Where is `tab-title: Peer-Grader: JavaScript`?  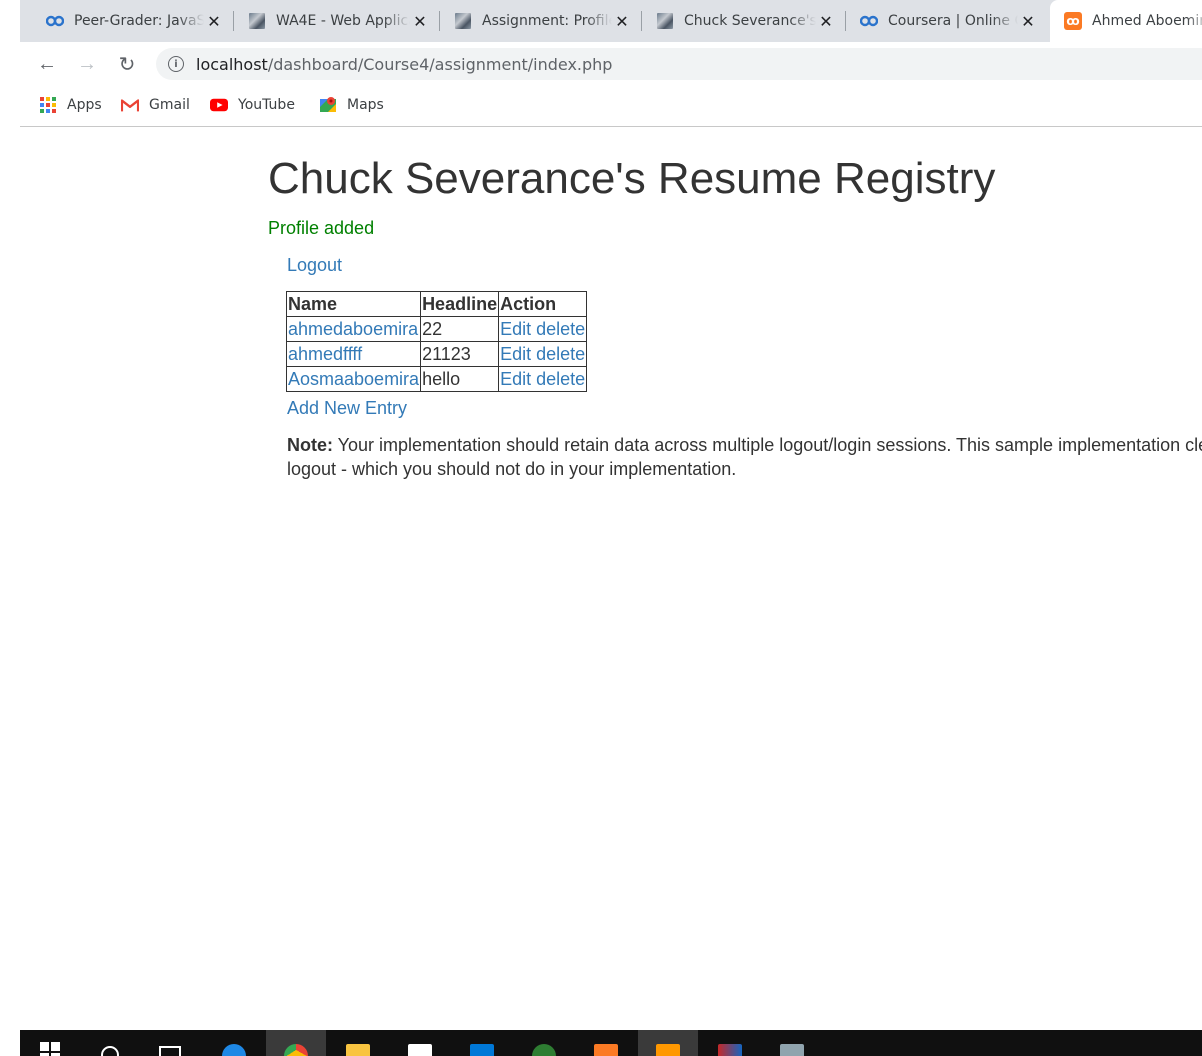
tab-title: Peer-Grader: JavaScript is located at coordinates (139, 21).